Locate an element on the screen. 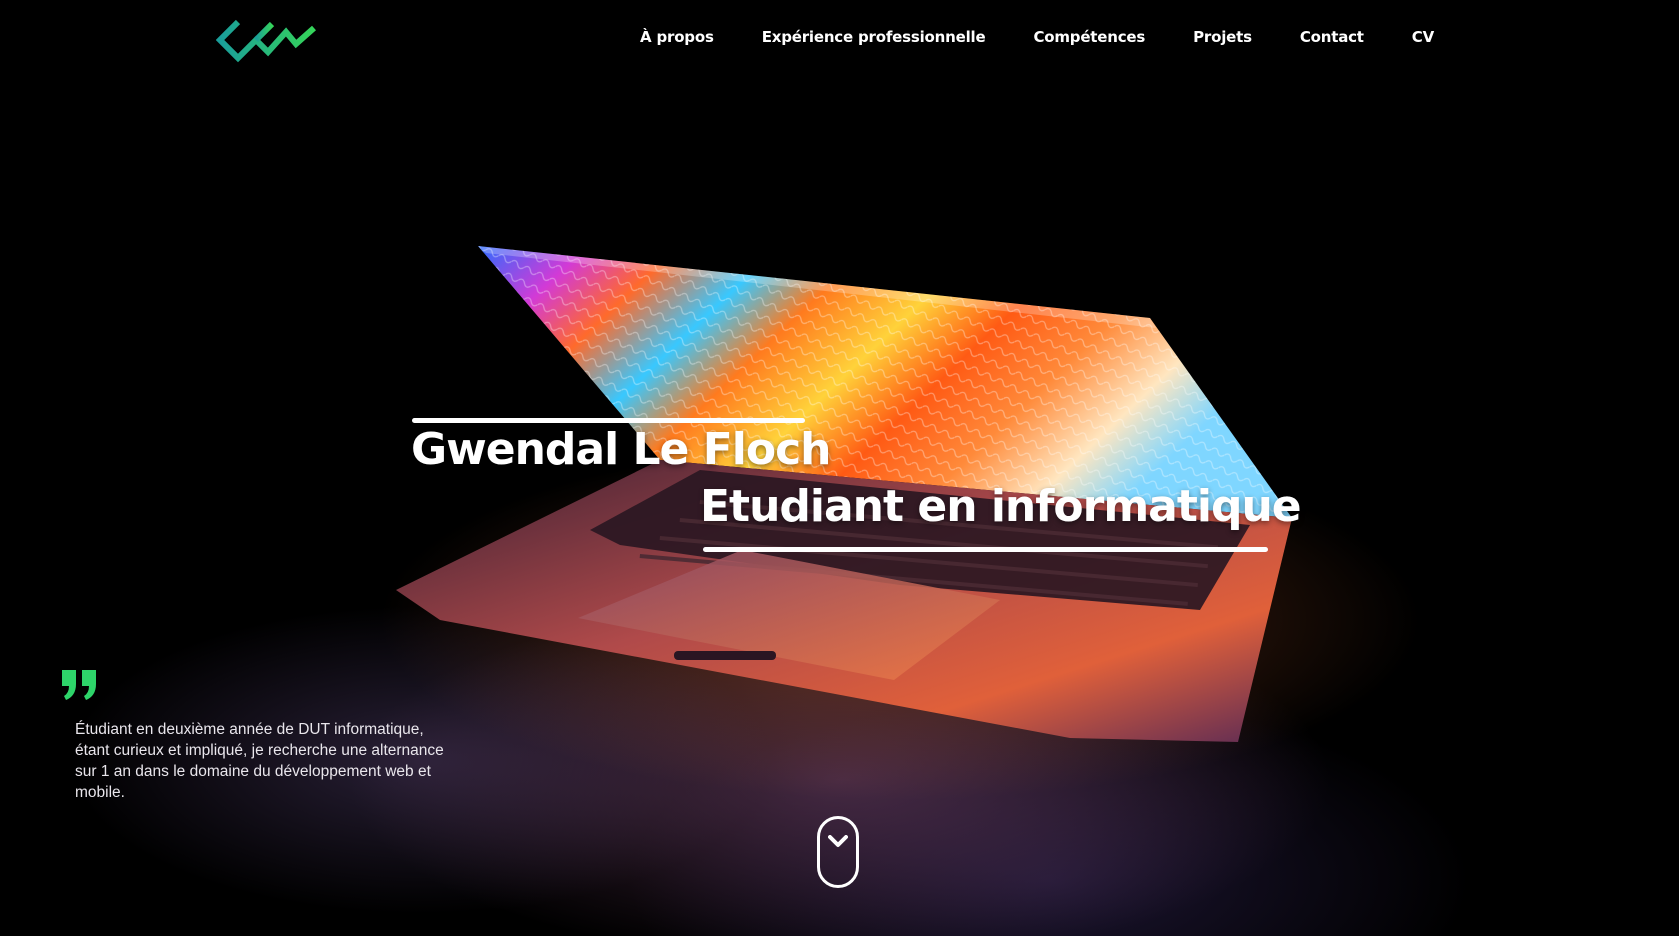 This screenshot has height=936, width=1679. hero-underline-bottom is located at coordinates (985, 549).